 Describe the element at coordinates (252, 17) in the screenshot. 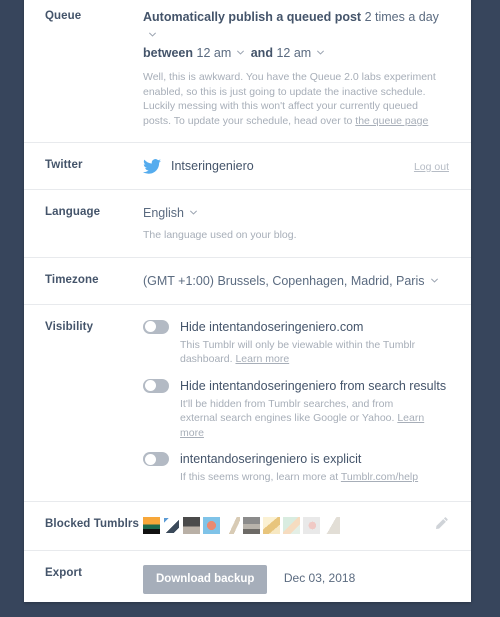

I see `queue-schedule-bold-1: Automatically publish a queued post` at that location.